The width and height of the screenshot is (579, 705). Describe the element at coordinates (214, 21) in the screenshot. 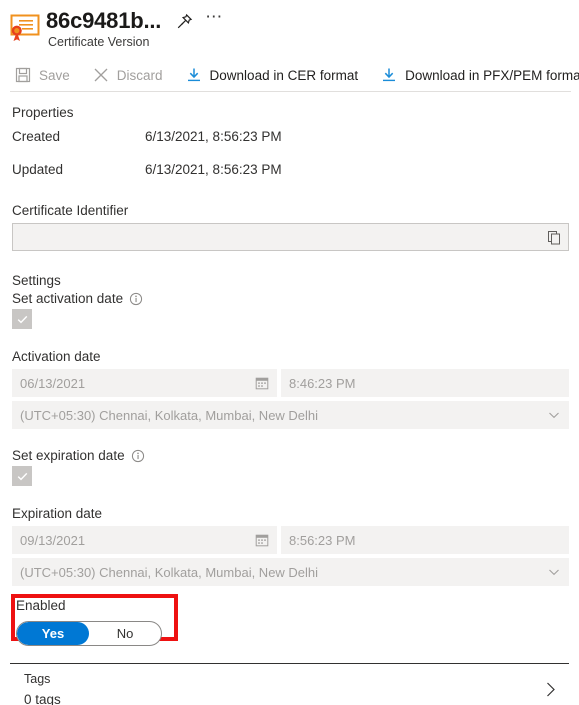

I see `more-options-icon: ⋯` at that location.